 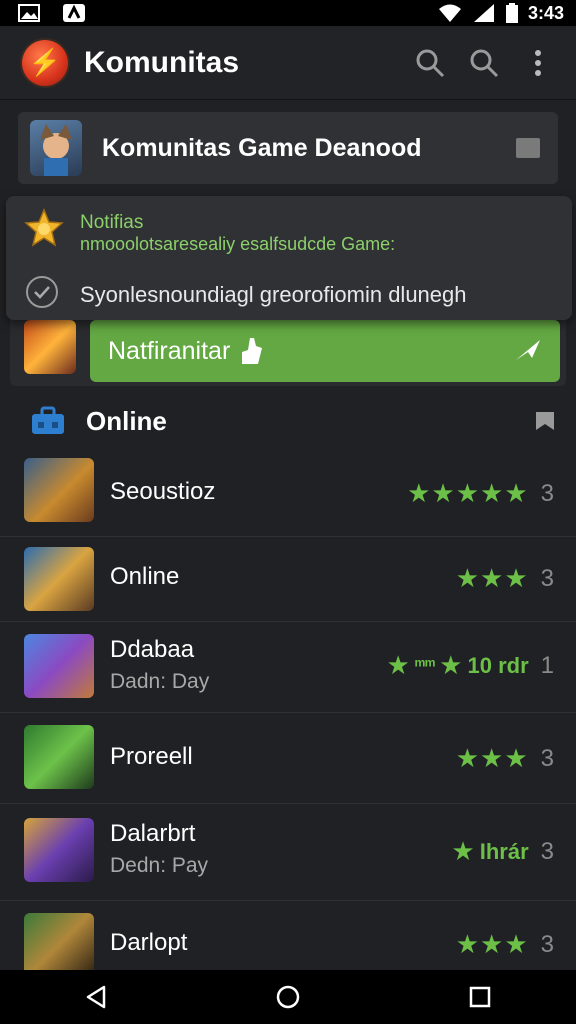 I want to click on check-icon, so click(x=42, y=292).